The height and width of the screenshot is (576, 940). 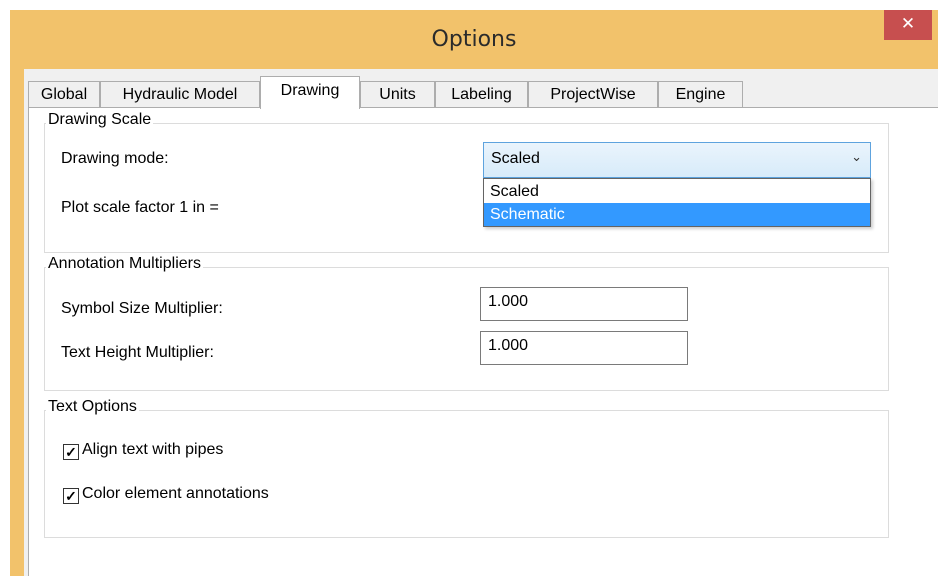 I want to click on close-button: ✕, so click(x=908, y=25).